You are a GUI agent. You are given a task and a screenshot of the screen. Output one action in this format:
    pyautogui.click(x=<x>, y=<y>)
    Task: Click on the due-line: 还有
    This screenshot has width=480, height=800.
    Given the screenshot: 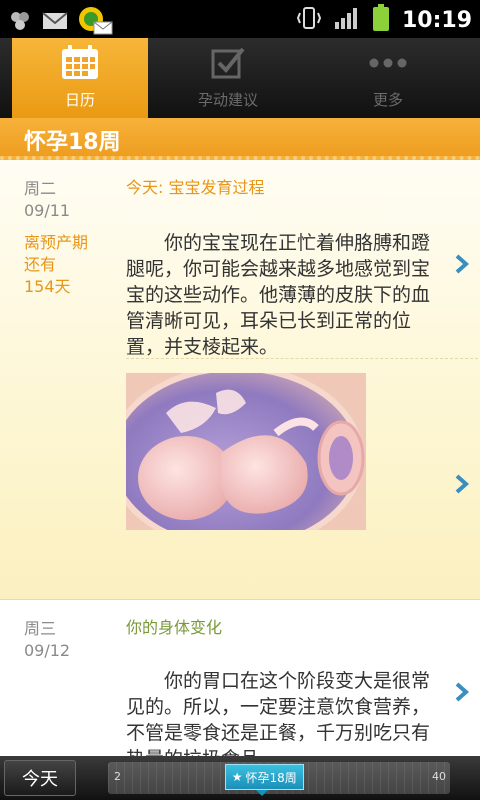 What is the action you would take?
    pyautogui.click(x=40, y=264)
    